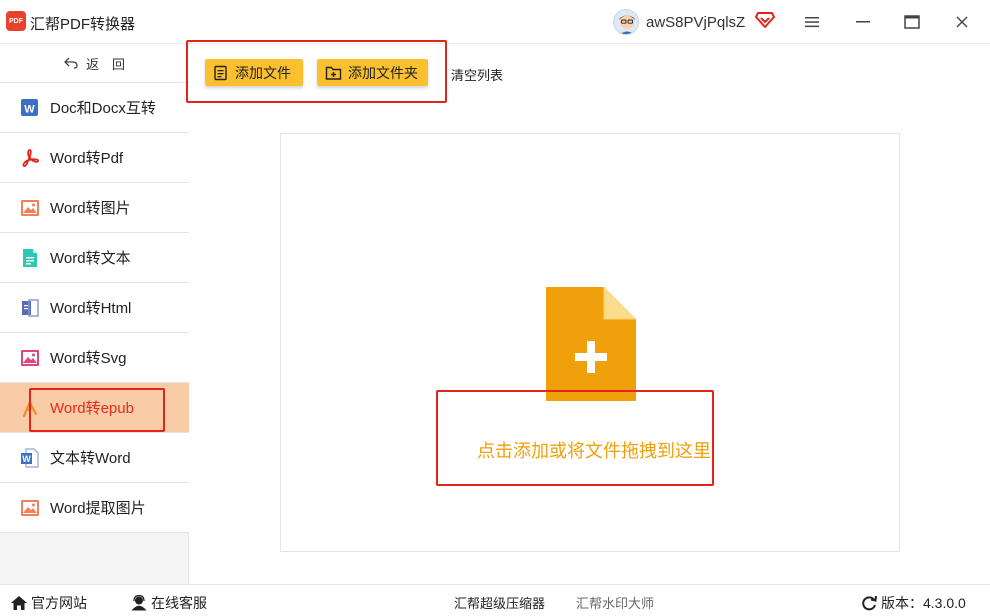 The height and width of the screenshot is (616, 990). I want to click on add-document-icon, so click(591, 344).